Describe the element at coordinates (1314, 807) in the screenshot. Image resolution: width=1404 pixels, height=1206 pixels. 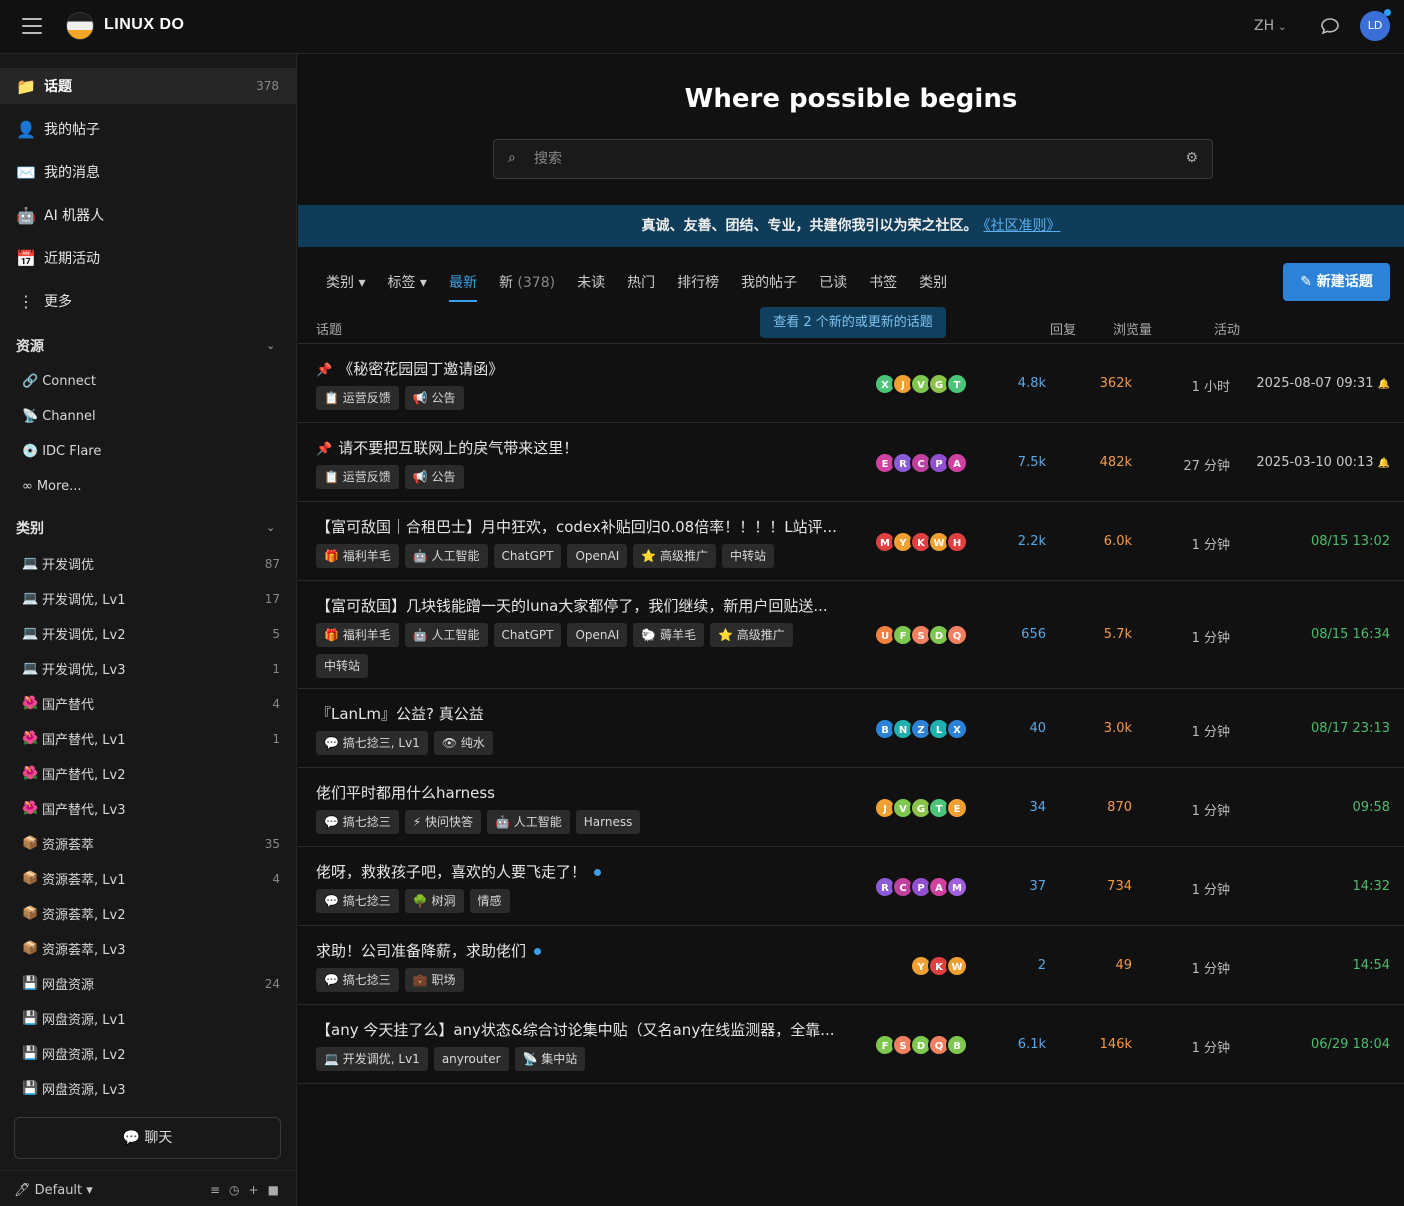
I see `last-activity-date: 09:58` at that location.